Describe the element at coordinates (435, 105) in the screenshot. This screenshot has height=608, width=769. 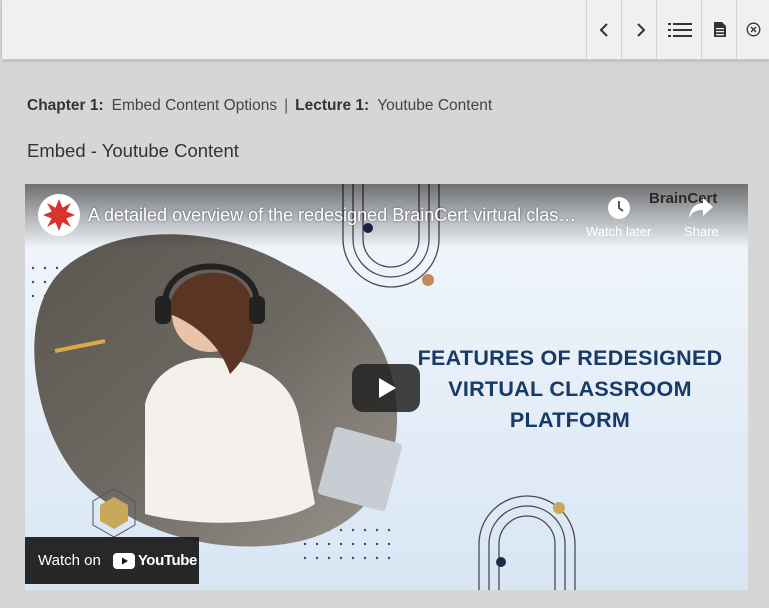
I see `lecture-title: Youtube Content` at that location.